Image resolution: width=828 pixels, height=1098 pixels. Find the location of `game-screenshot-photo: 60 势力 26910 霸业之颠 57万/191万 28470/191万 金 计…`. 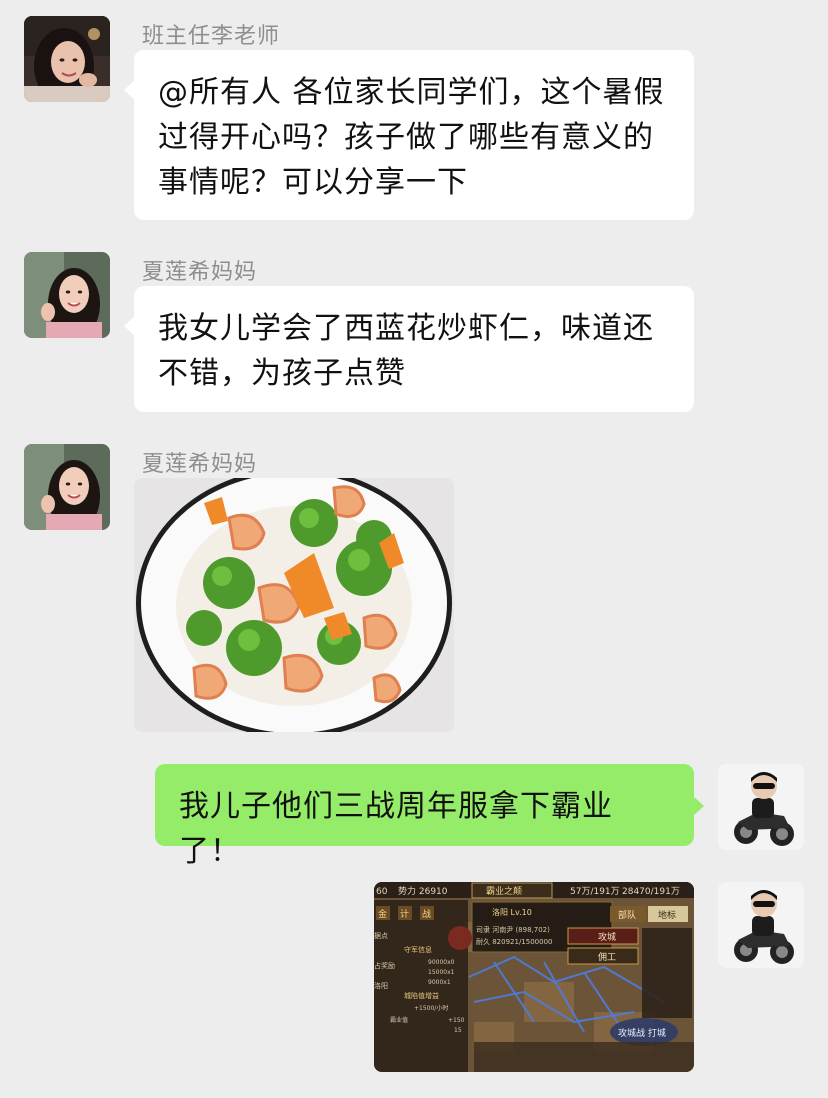

game-screenshot-photo: 60 势力 26910 霸业之颠 57万/191万 28470/191万 金 计… is located at coordinates (534, 977).